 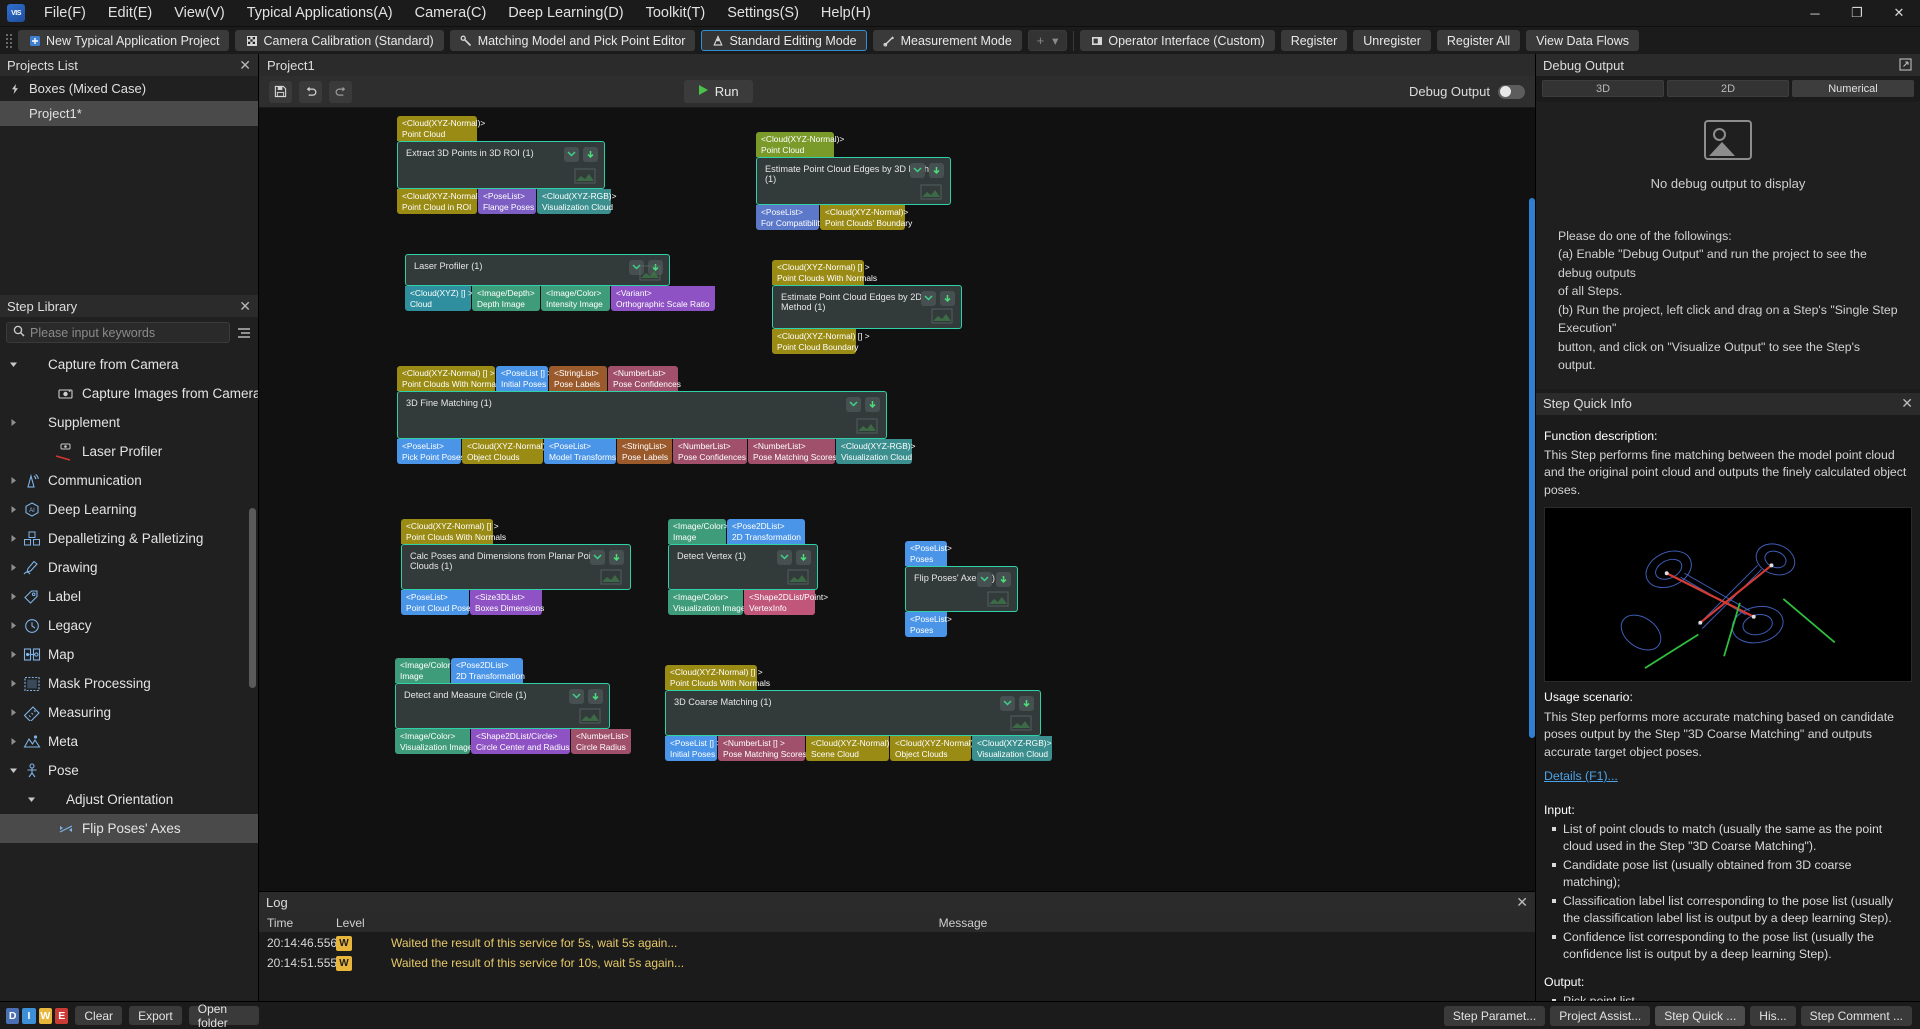 I want to click on step-library-item-adjust-orientation: Adjust Orientation, so click(x=129, y=799).